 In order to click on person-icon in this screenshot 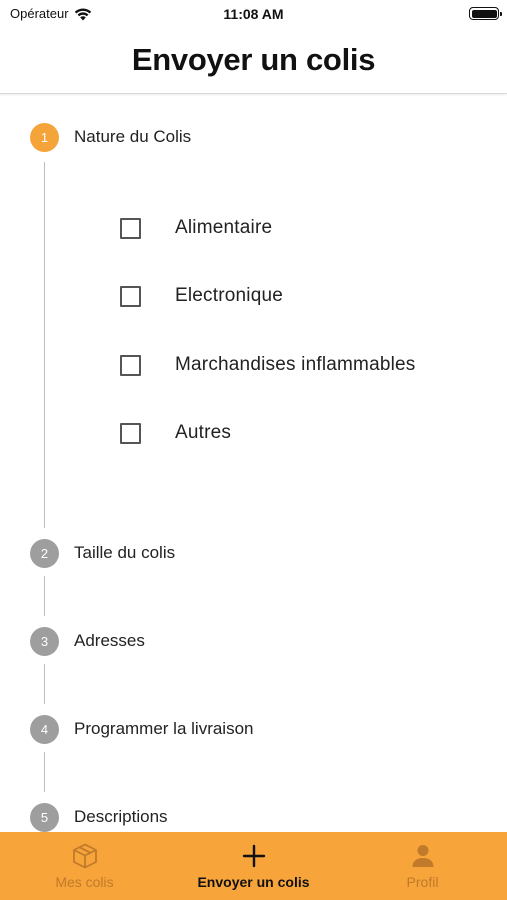, I will do `click(423, 856)`.